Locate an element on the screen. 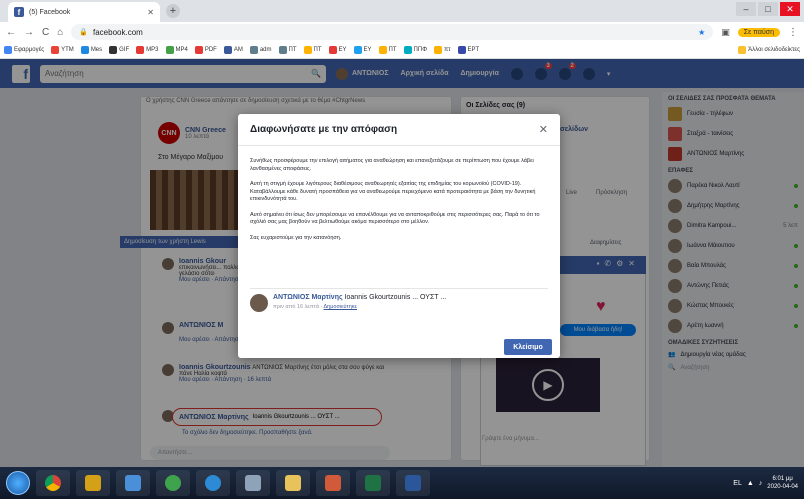  avatar is located at coordinates (259, 303).